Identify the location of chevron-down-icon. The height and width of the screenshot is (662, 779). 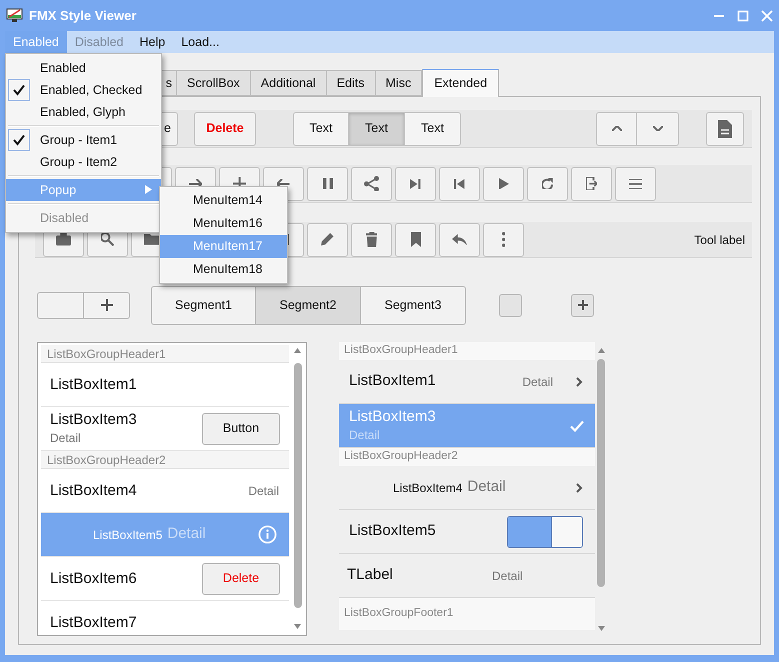
(657, 128).